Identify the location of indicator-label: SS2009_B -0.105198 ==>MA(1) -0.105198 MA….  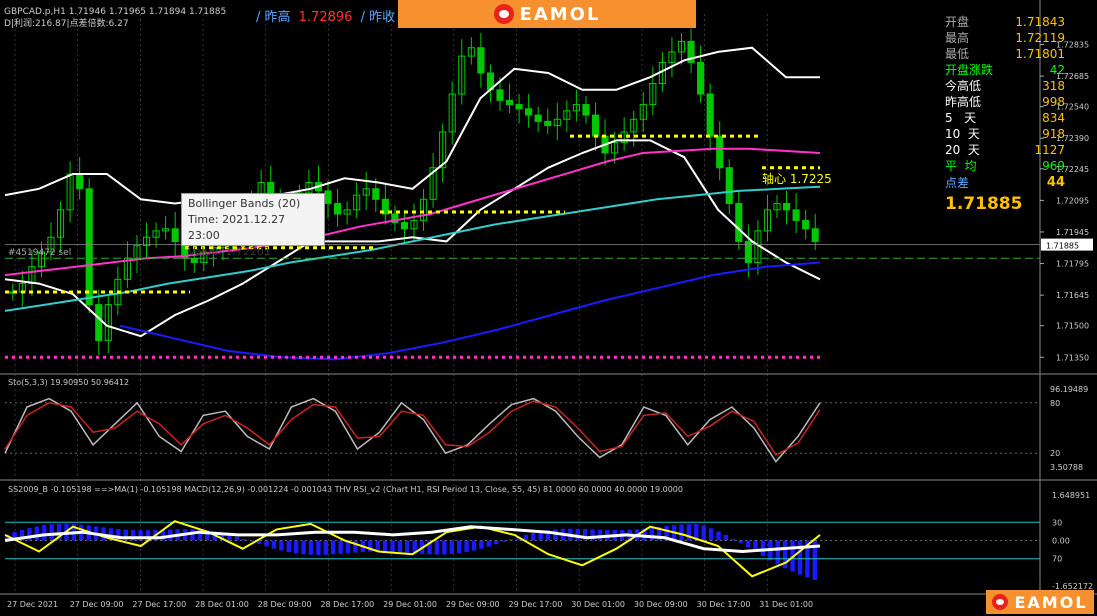
(345, 489).